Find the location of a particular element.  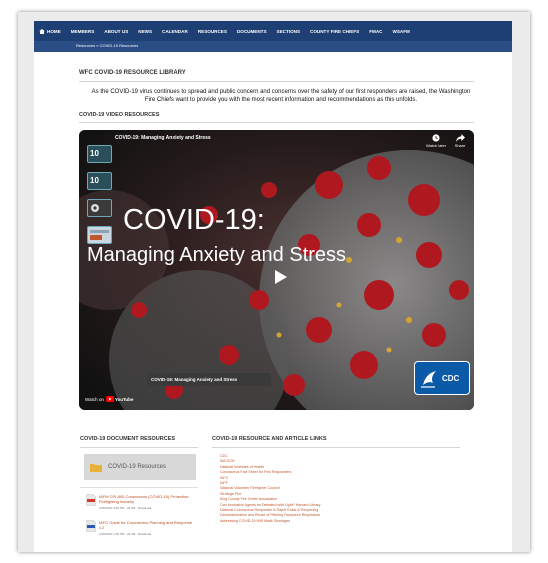

watch-on-youtube-link: Watch on YouTube is located at coordinates (109, 399).